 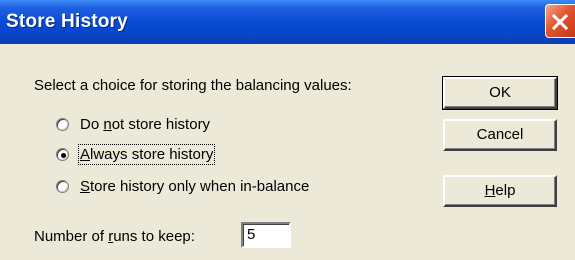 I want to click on radio-label-store-when-in-balance: Store history only when in-balance, so click(x=194, y=186).